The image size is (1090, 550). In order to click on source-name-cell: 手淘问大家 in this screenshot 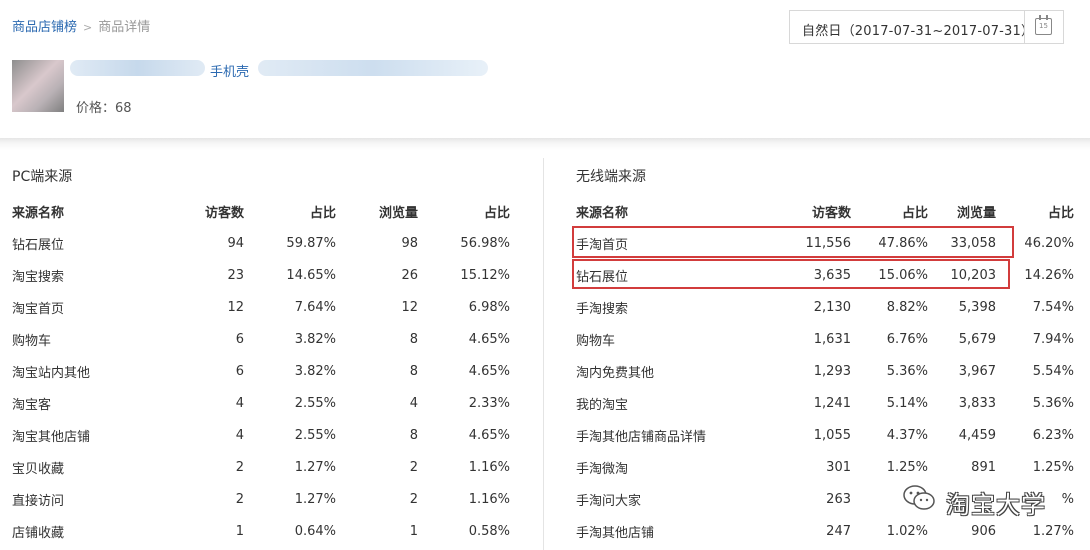, I will do `click(609, 501)`.